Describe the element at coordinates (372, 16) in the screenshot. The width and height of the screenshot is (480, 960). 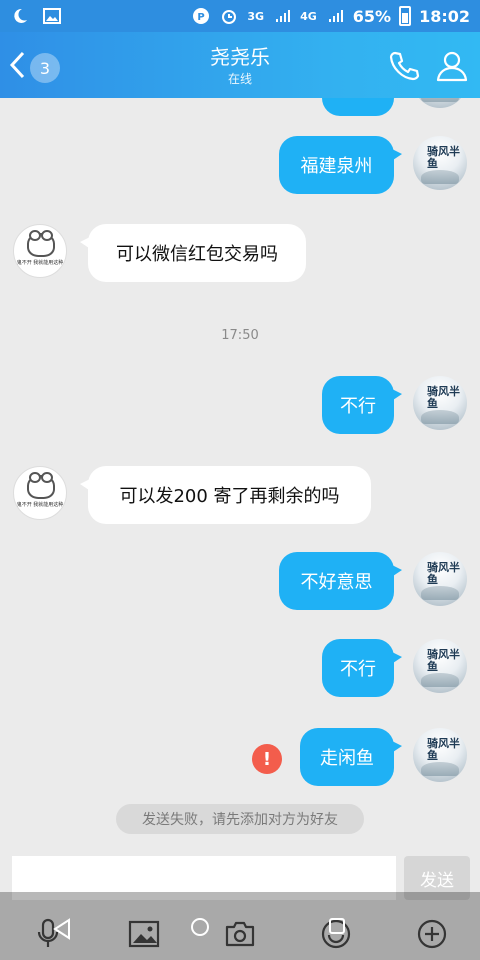
I see `battery-percent: 65%` at that location.